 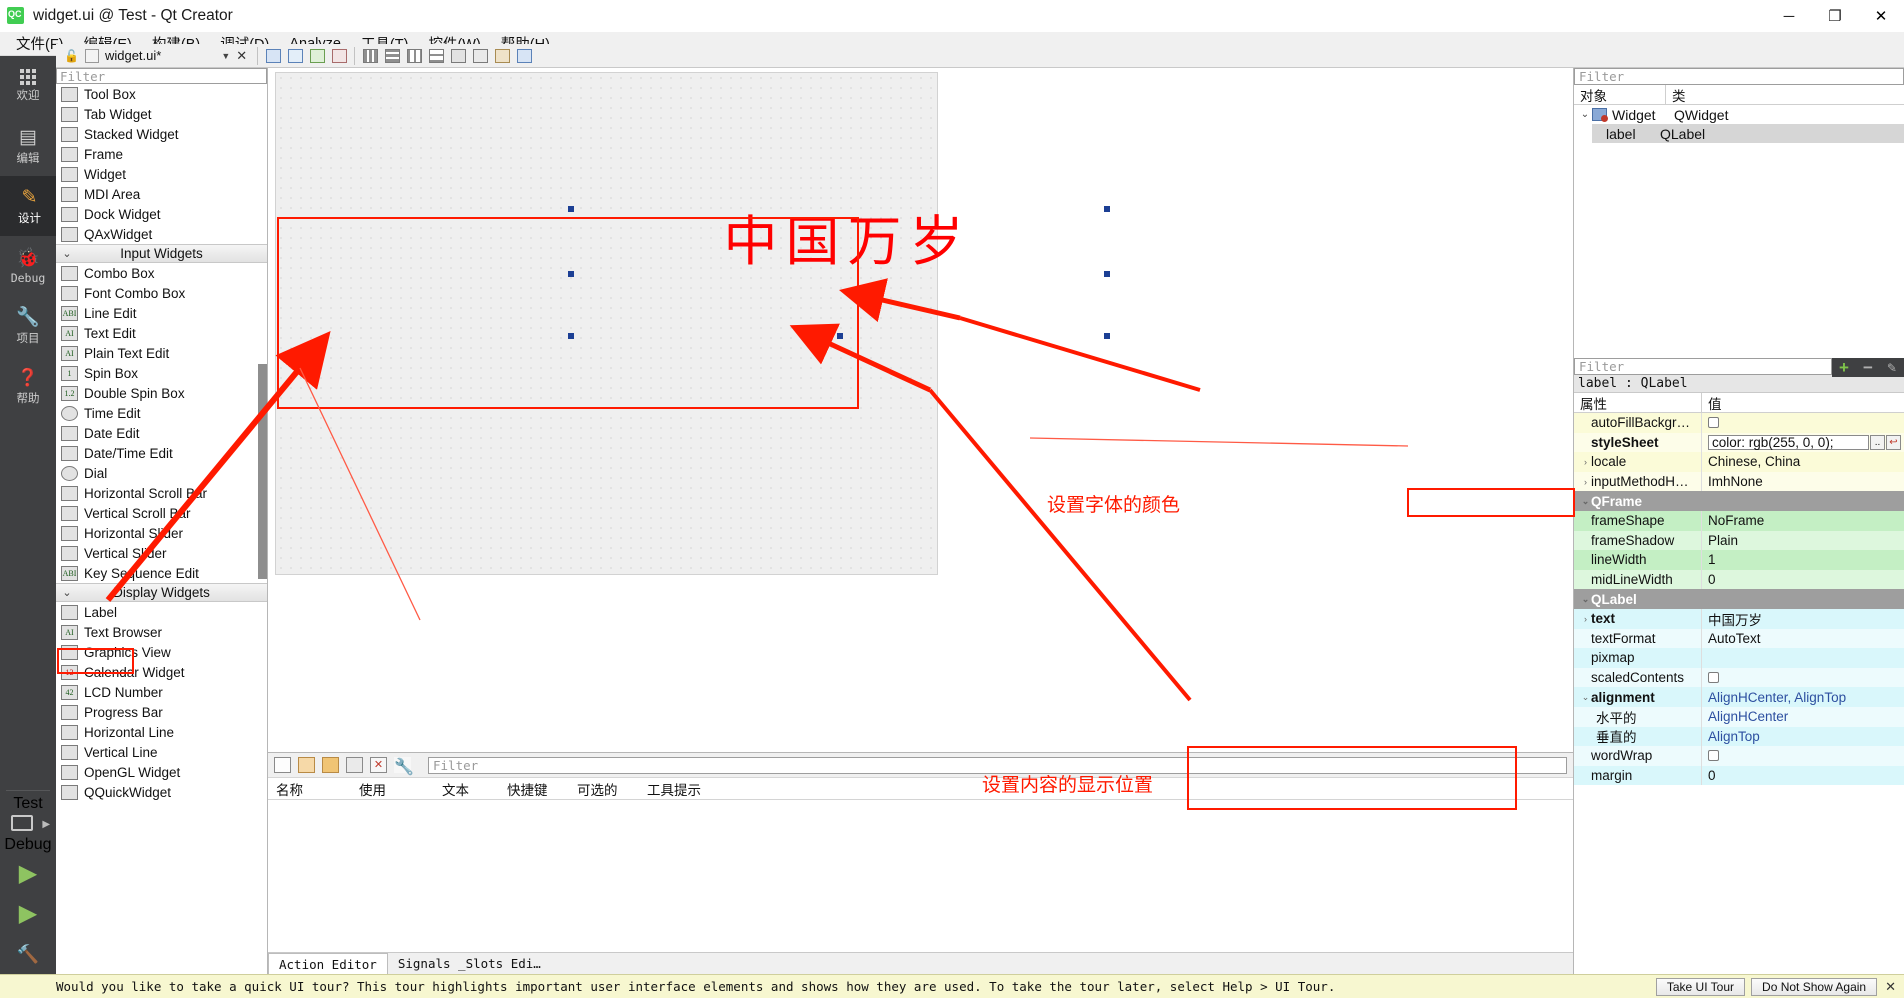 What do you see at coordinates (161, 752) in the screenshot?
I see `widget-item-vertical-line: Vertical Line` at bounding box center [161, 752].